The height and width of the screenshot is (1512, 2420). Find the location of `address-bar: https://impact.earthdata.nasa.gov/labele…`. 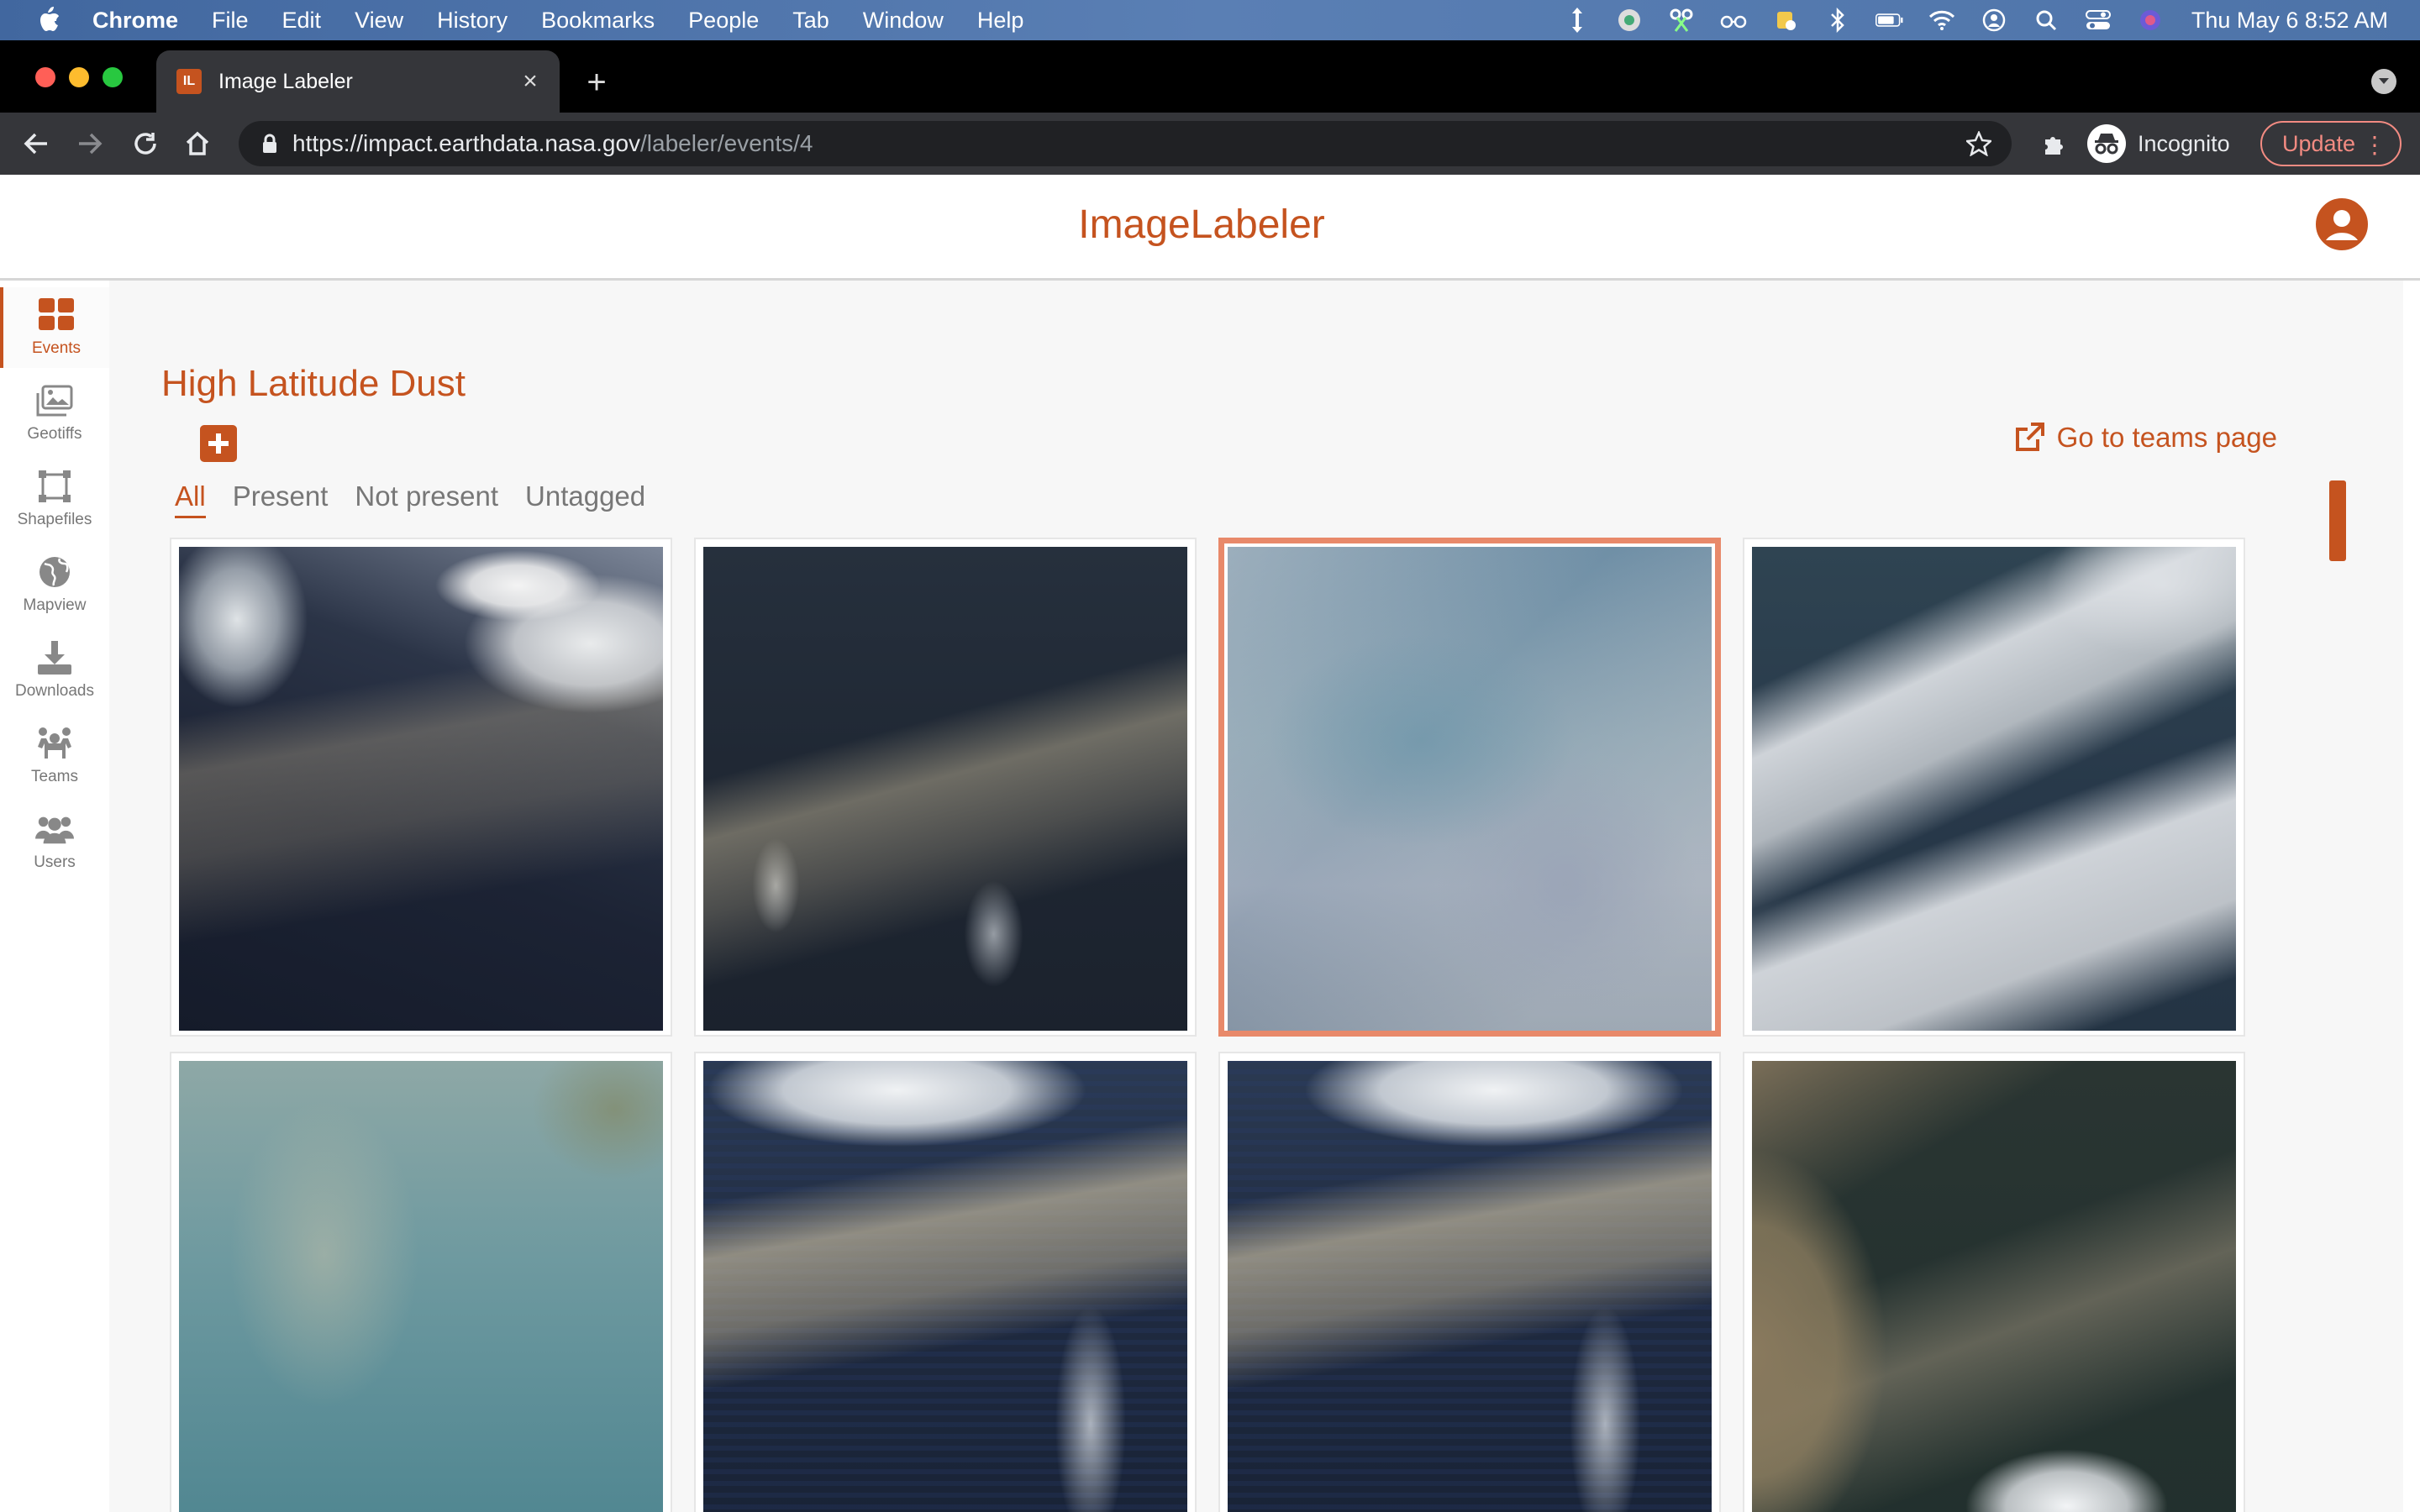

address-bar: https://impact.earthdata.nasa.gov/labele… is located at coordinates (1125, 143).